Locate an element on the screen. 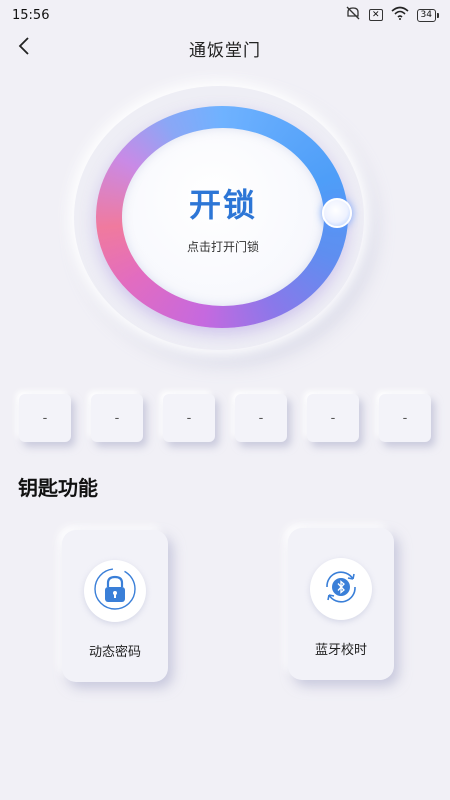 This screenshot has height=800, width=450. dial-handle is located at coordinates (337, 213).